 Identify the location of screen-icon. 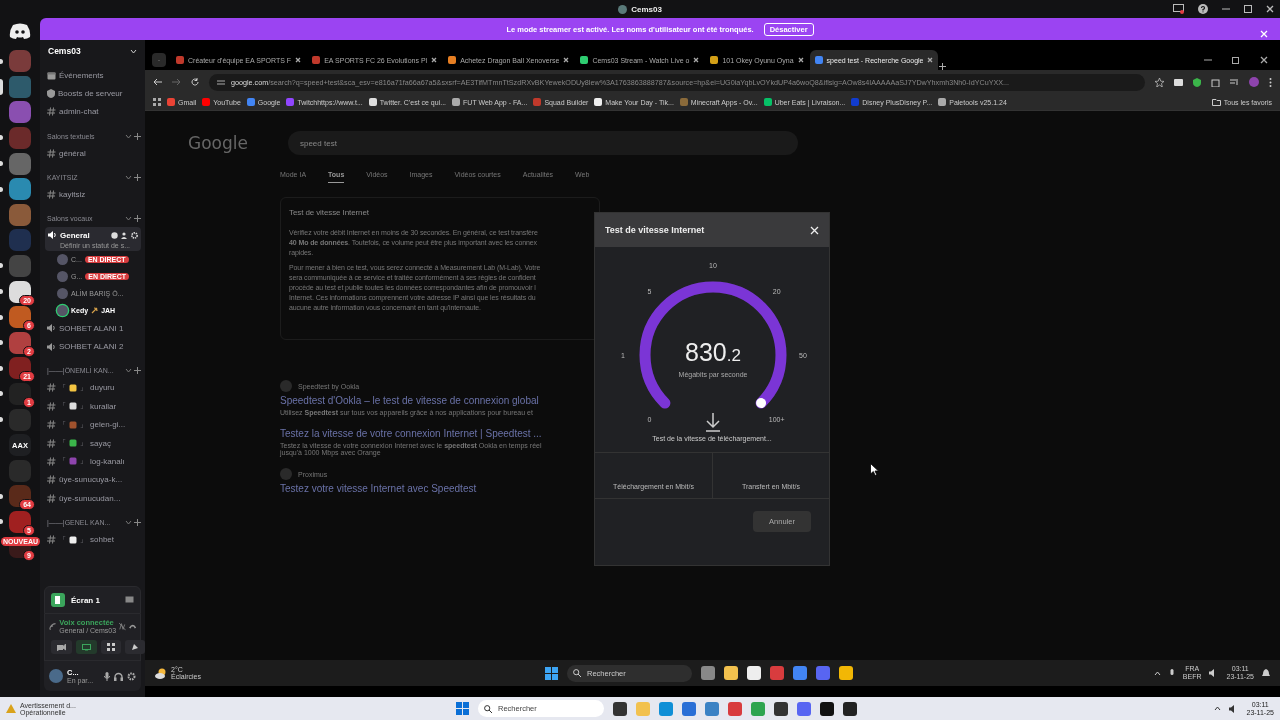
(58, 600).